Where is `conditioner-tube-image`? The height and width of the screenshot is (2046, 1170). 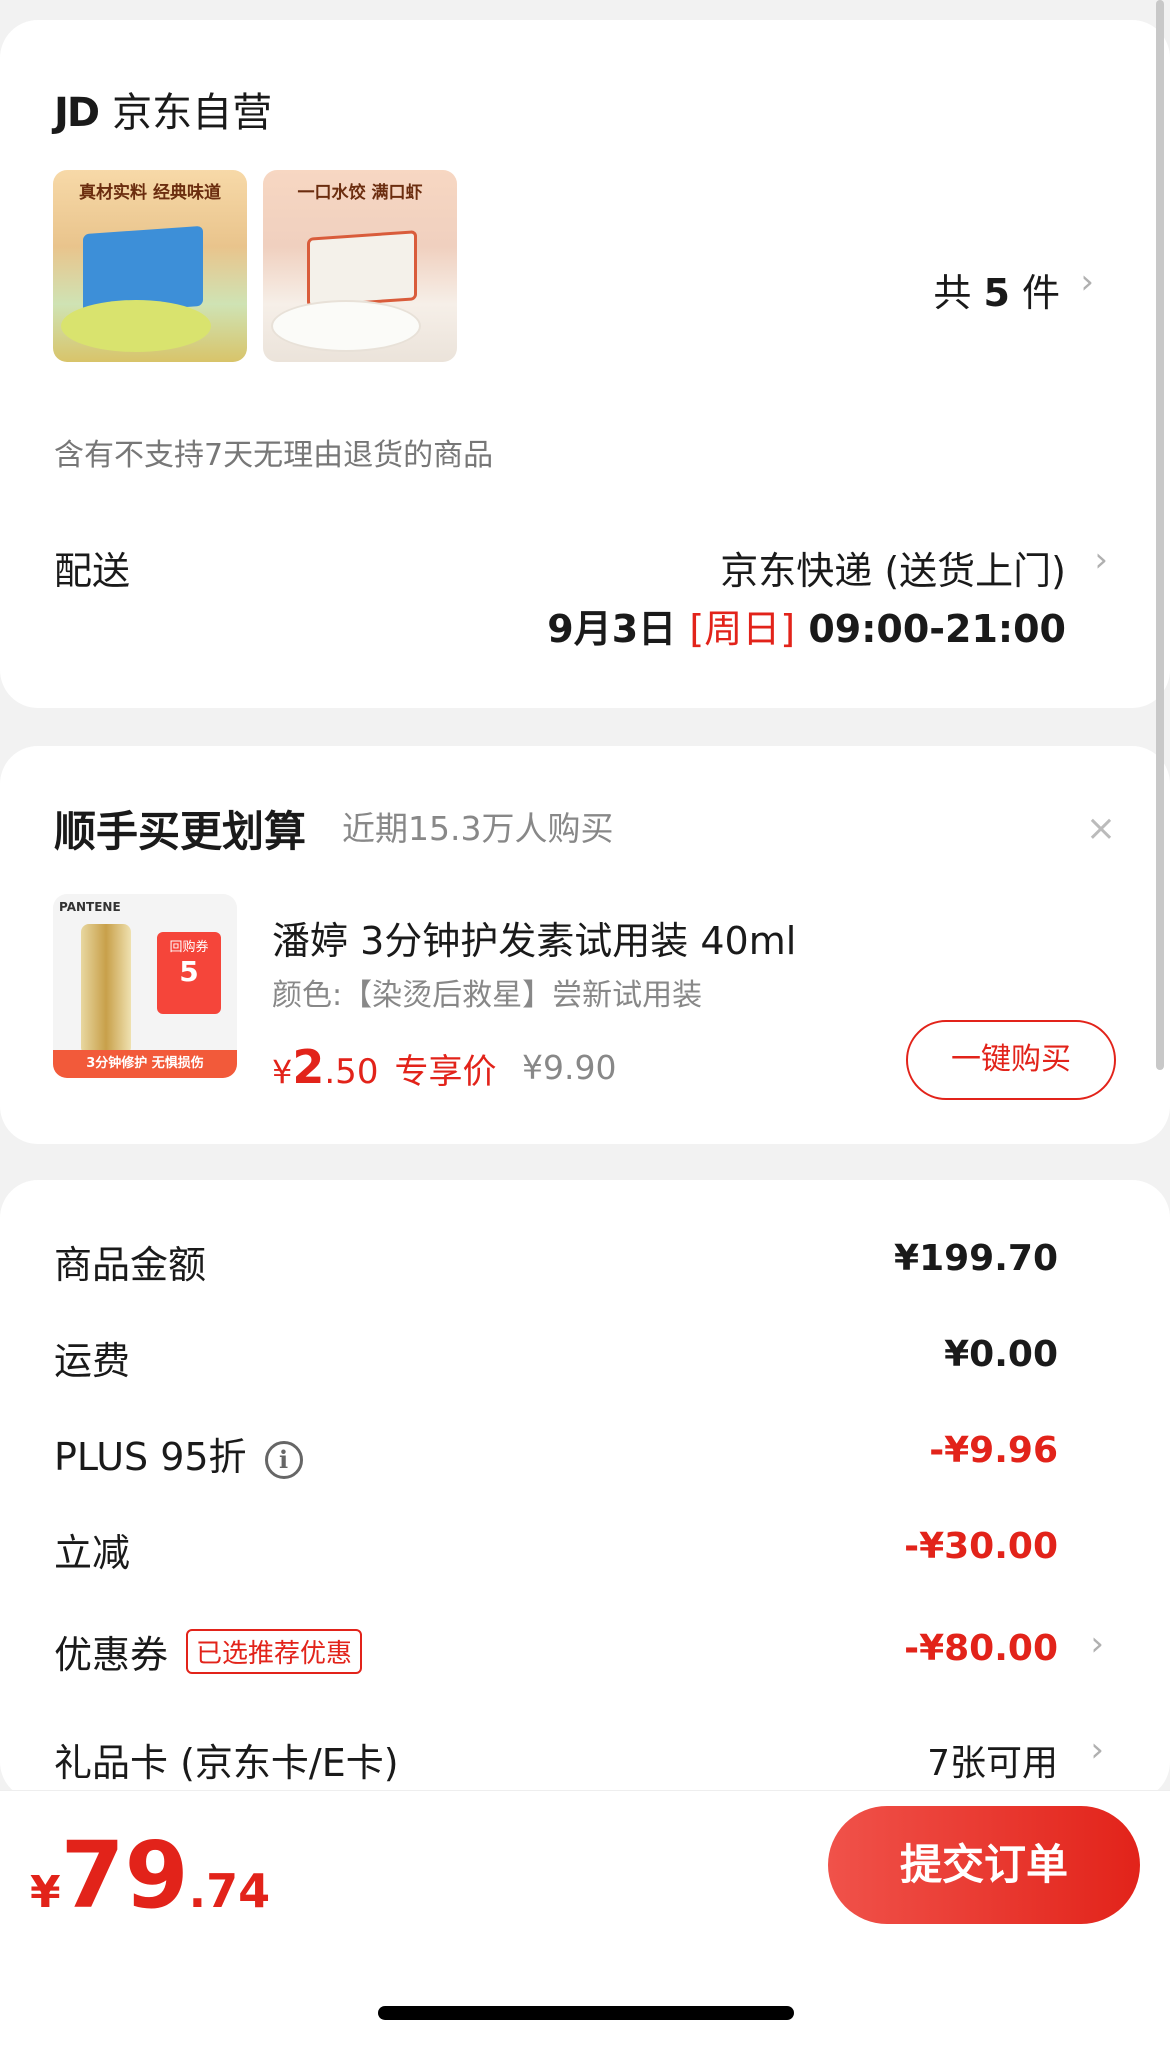
conditioner-tube-image is located at coordinates (106, 988).